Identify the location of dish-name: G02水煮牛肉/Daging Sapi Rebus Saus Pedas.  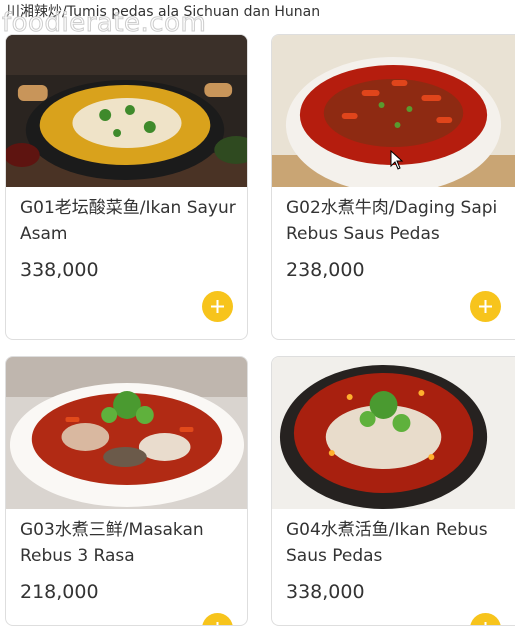
(392, 221).